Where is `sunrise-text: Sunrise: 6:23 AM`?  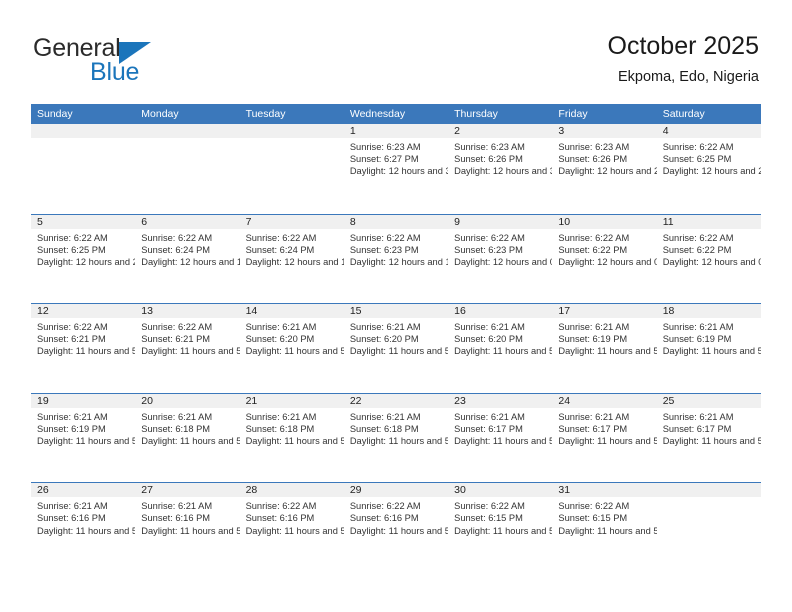 sunrise-text: Sunrise: 6:23 AM is located at coordinates (489, 147).